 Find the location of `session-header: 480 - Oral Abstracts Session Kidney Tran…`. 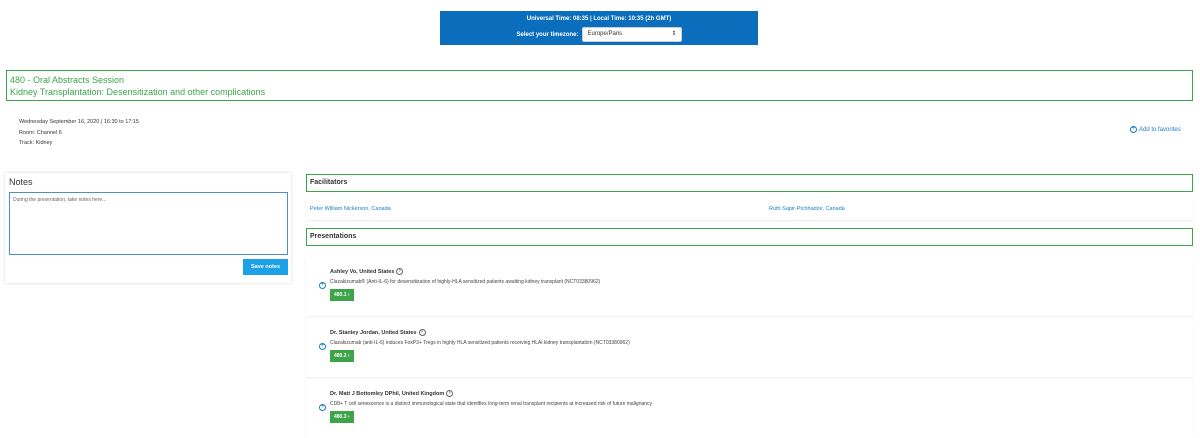

session-header: 480 - Oral Abstracts Session Kidney Tran… is located at coordinates (599, 85).